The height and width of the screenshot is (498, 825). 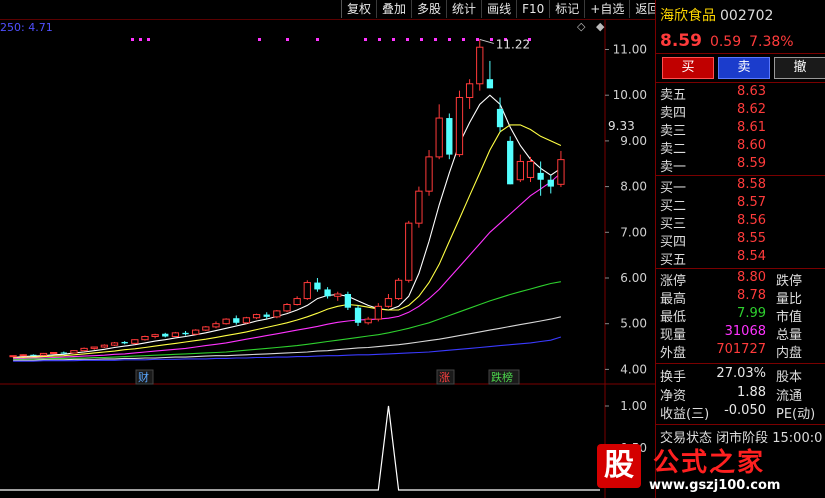 I want to click on ask-row: 卖二 8.60, so click(x=713, y=147).